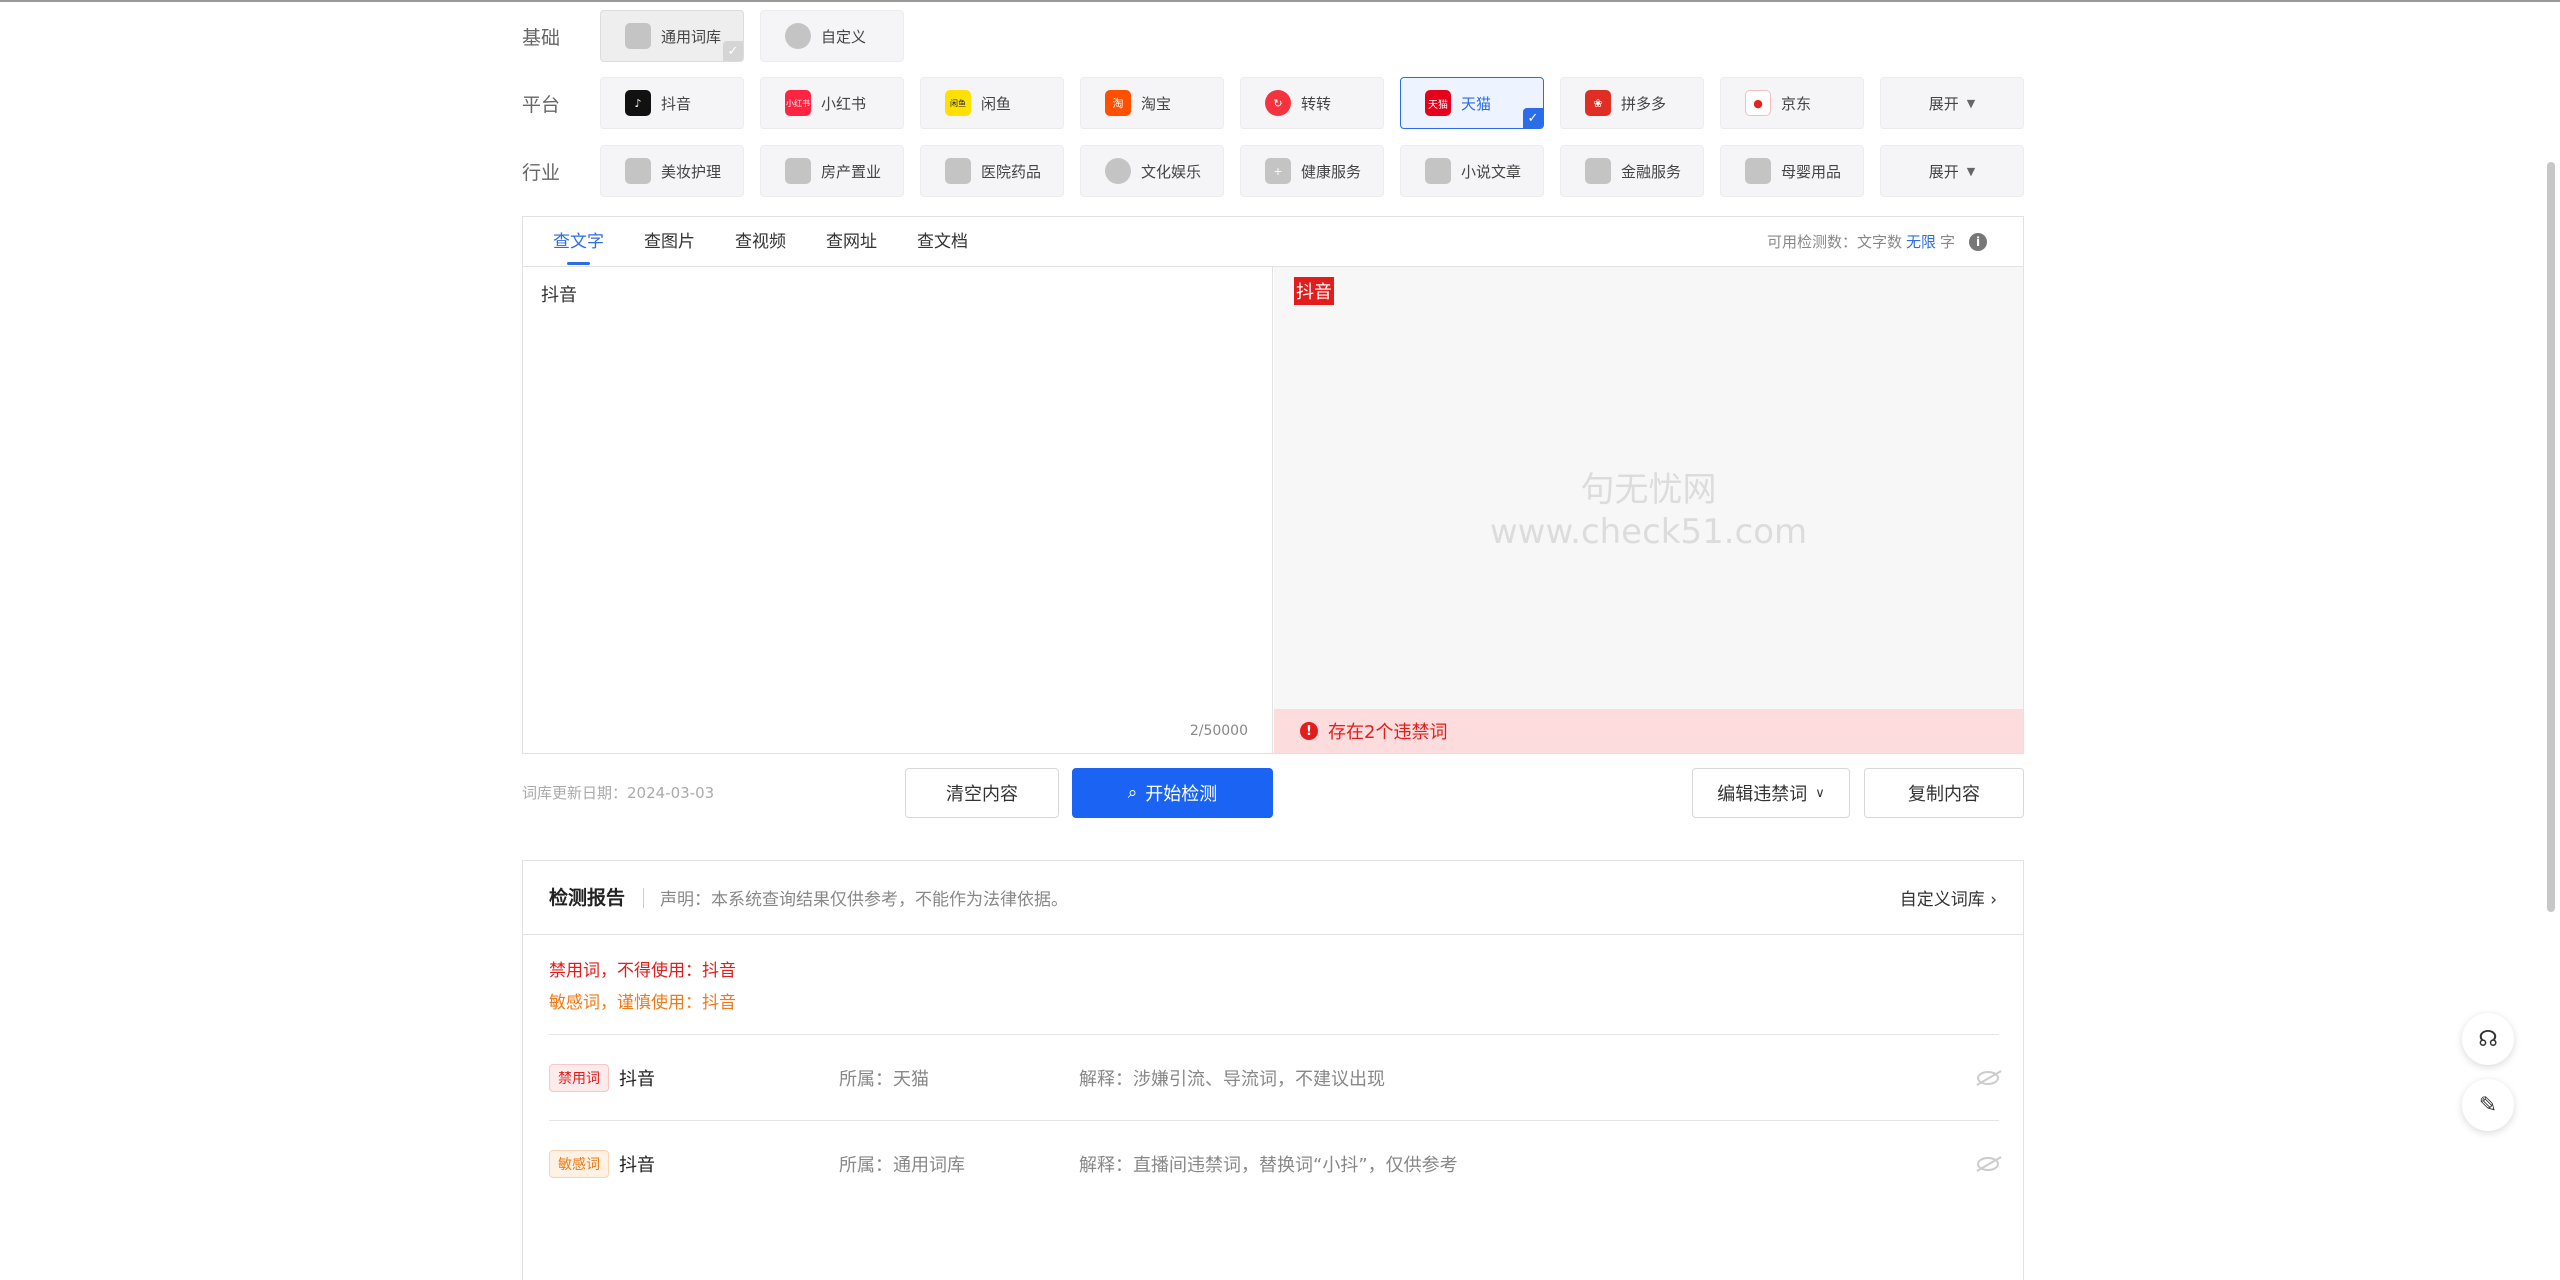 The width and height of the screenshot is (2560, 1280). Describe the element at coordinates (1942, 900) in the screenshot. I see `custom-lexicon-label: 自定义词库` at that location.